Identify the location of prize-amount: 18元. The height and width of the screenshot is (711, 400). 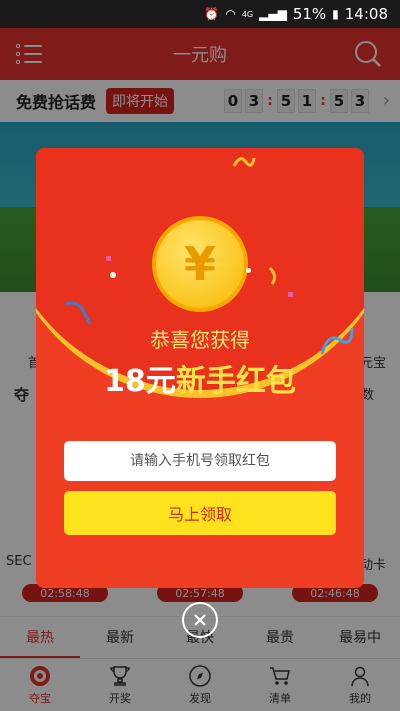
(140, 381).